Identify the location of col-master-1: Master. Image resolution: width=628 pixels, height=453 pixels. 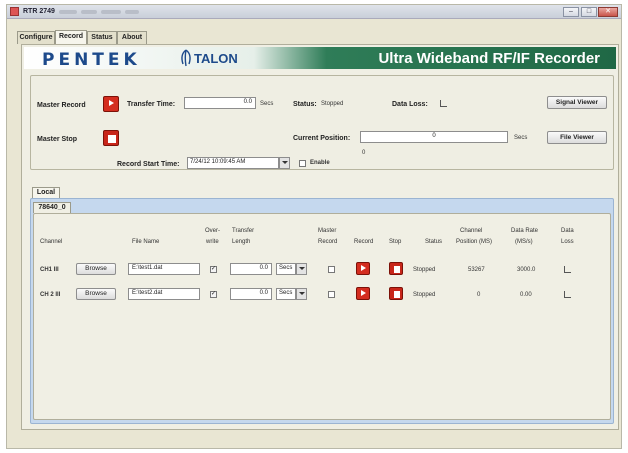
(327, 231).